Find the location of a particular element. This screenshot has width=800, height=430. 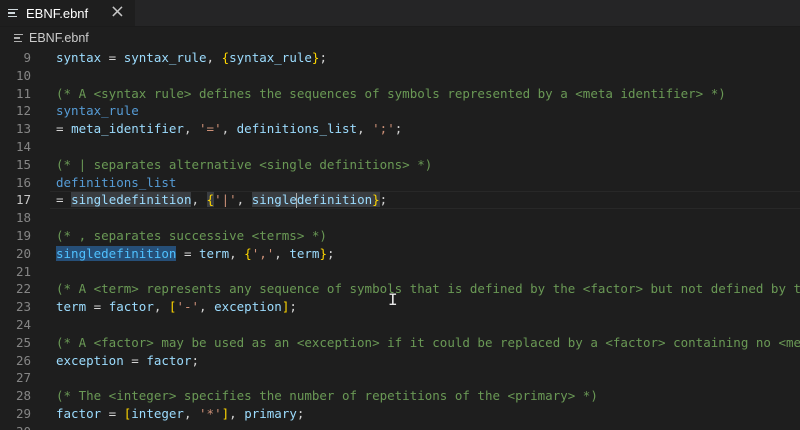

line-number: 25 is located at coordinates (23, 342).